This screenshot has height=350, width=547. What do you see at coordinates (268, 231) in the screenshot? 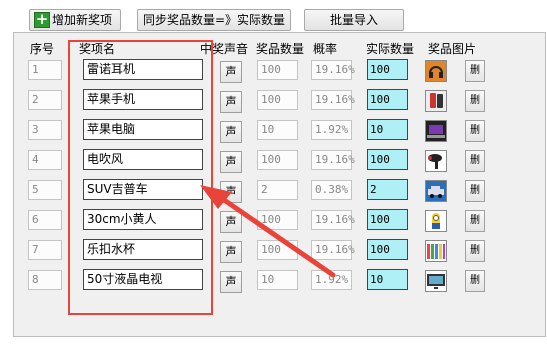
I see `annotation-arrow` at bounding box center [268, 231].